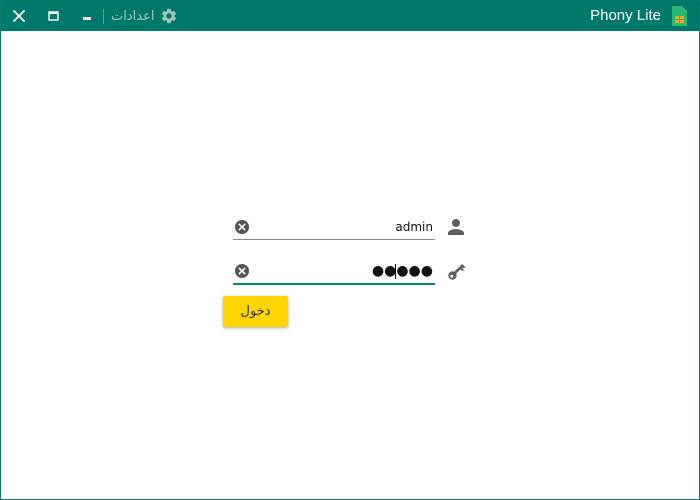 The width and height of the screenshot is (700, 500). I want to click on title-separator, so click(103, 16).